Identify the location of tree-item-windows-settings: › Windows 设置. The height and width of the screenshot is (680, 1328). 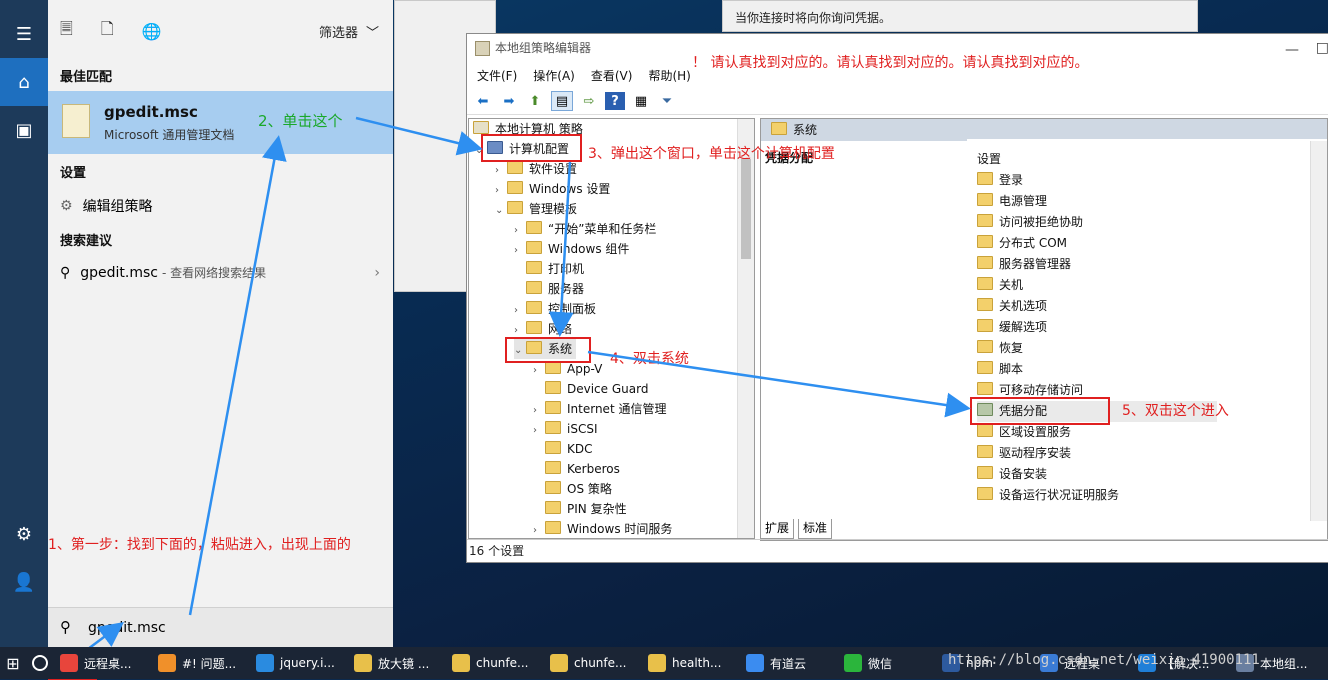
(552, 189).